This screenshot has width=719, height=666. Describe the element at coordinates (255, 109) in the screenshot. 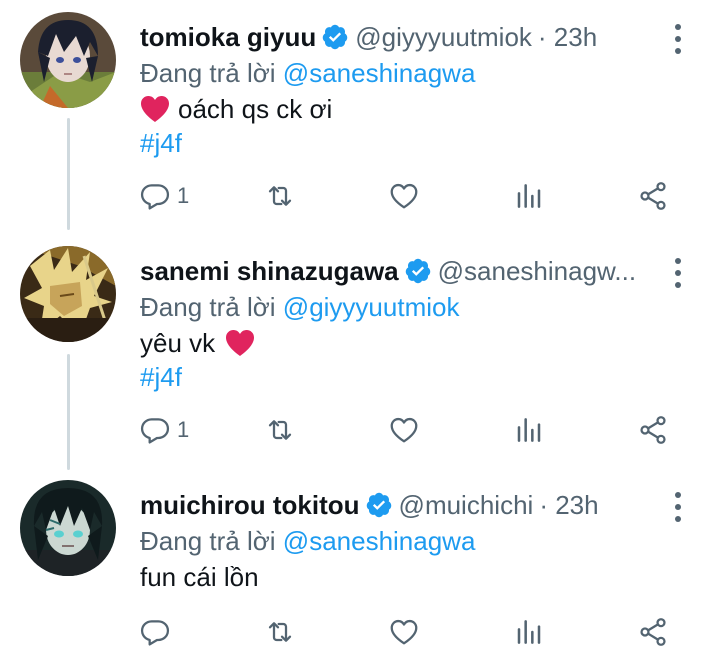

I see `tweet-text-content: oách qs ck ơi` at that location.